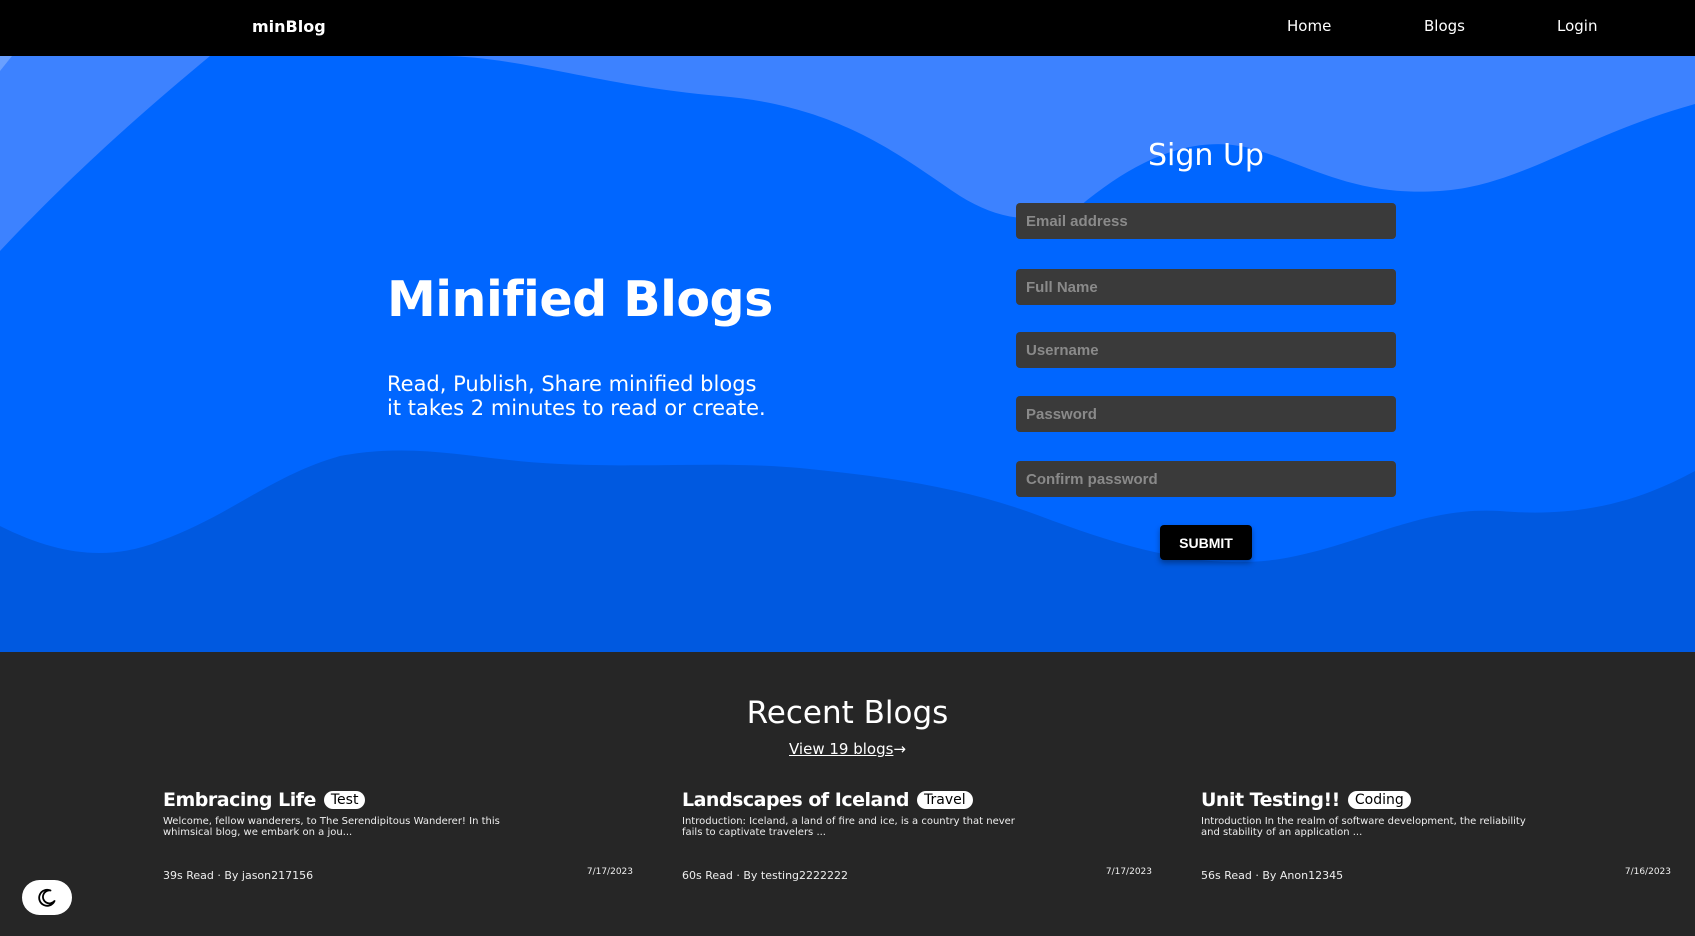 This screenshot has height=936, width=1695. I want to click on view-blogs-link: View 19 blogs, so click(841, 749).